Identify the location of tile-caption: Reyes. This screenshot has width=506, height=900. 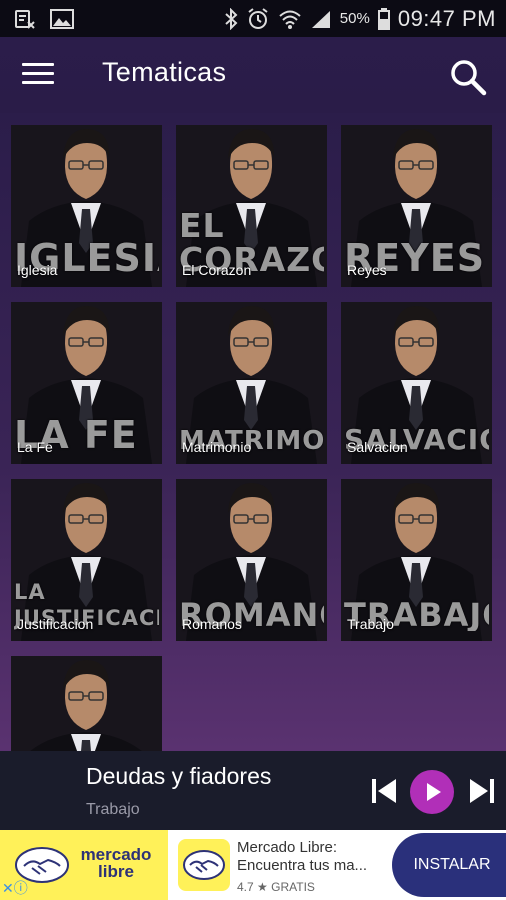
(367, 270).